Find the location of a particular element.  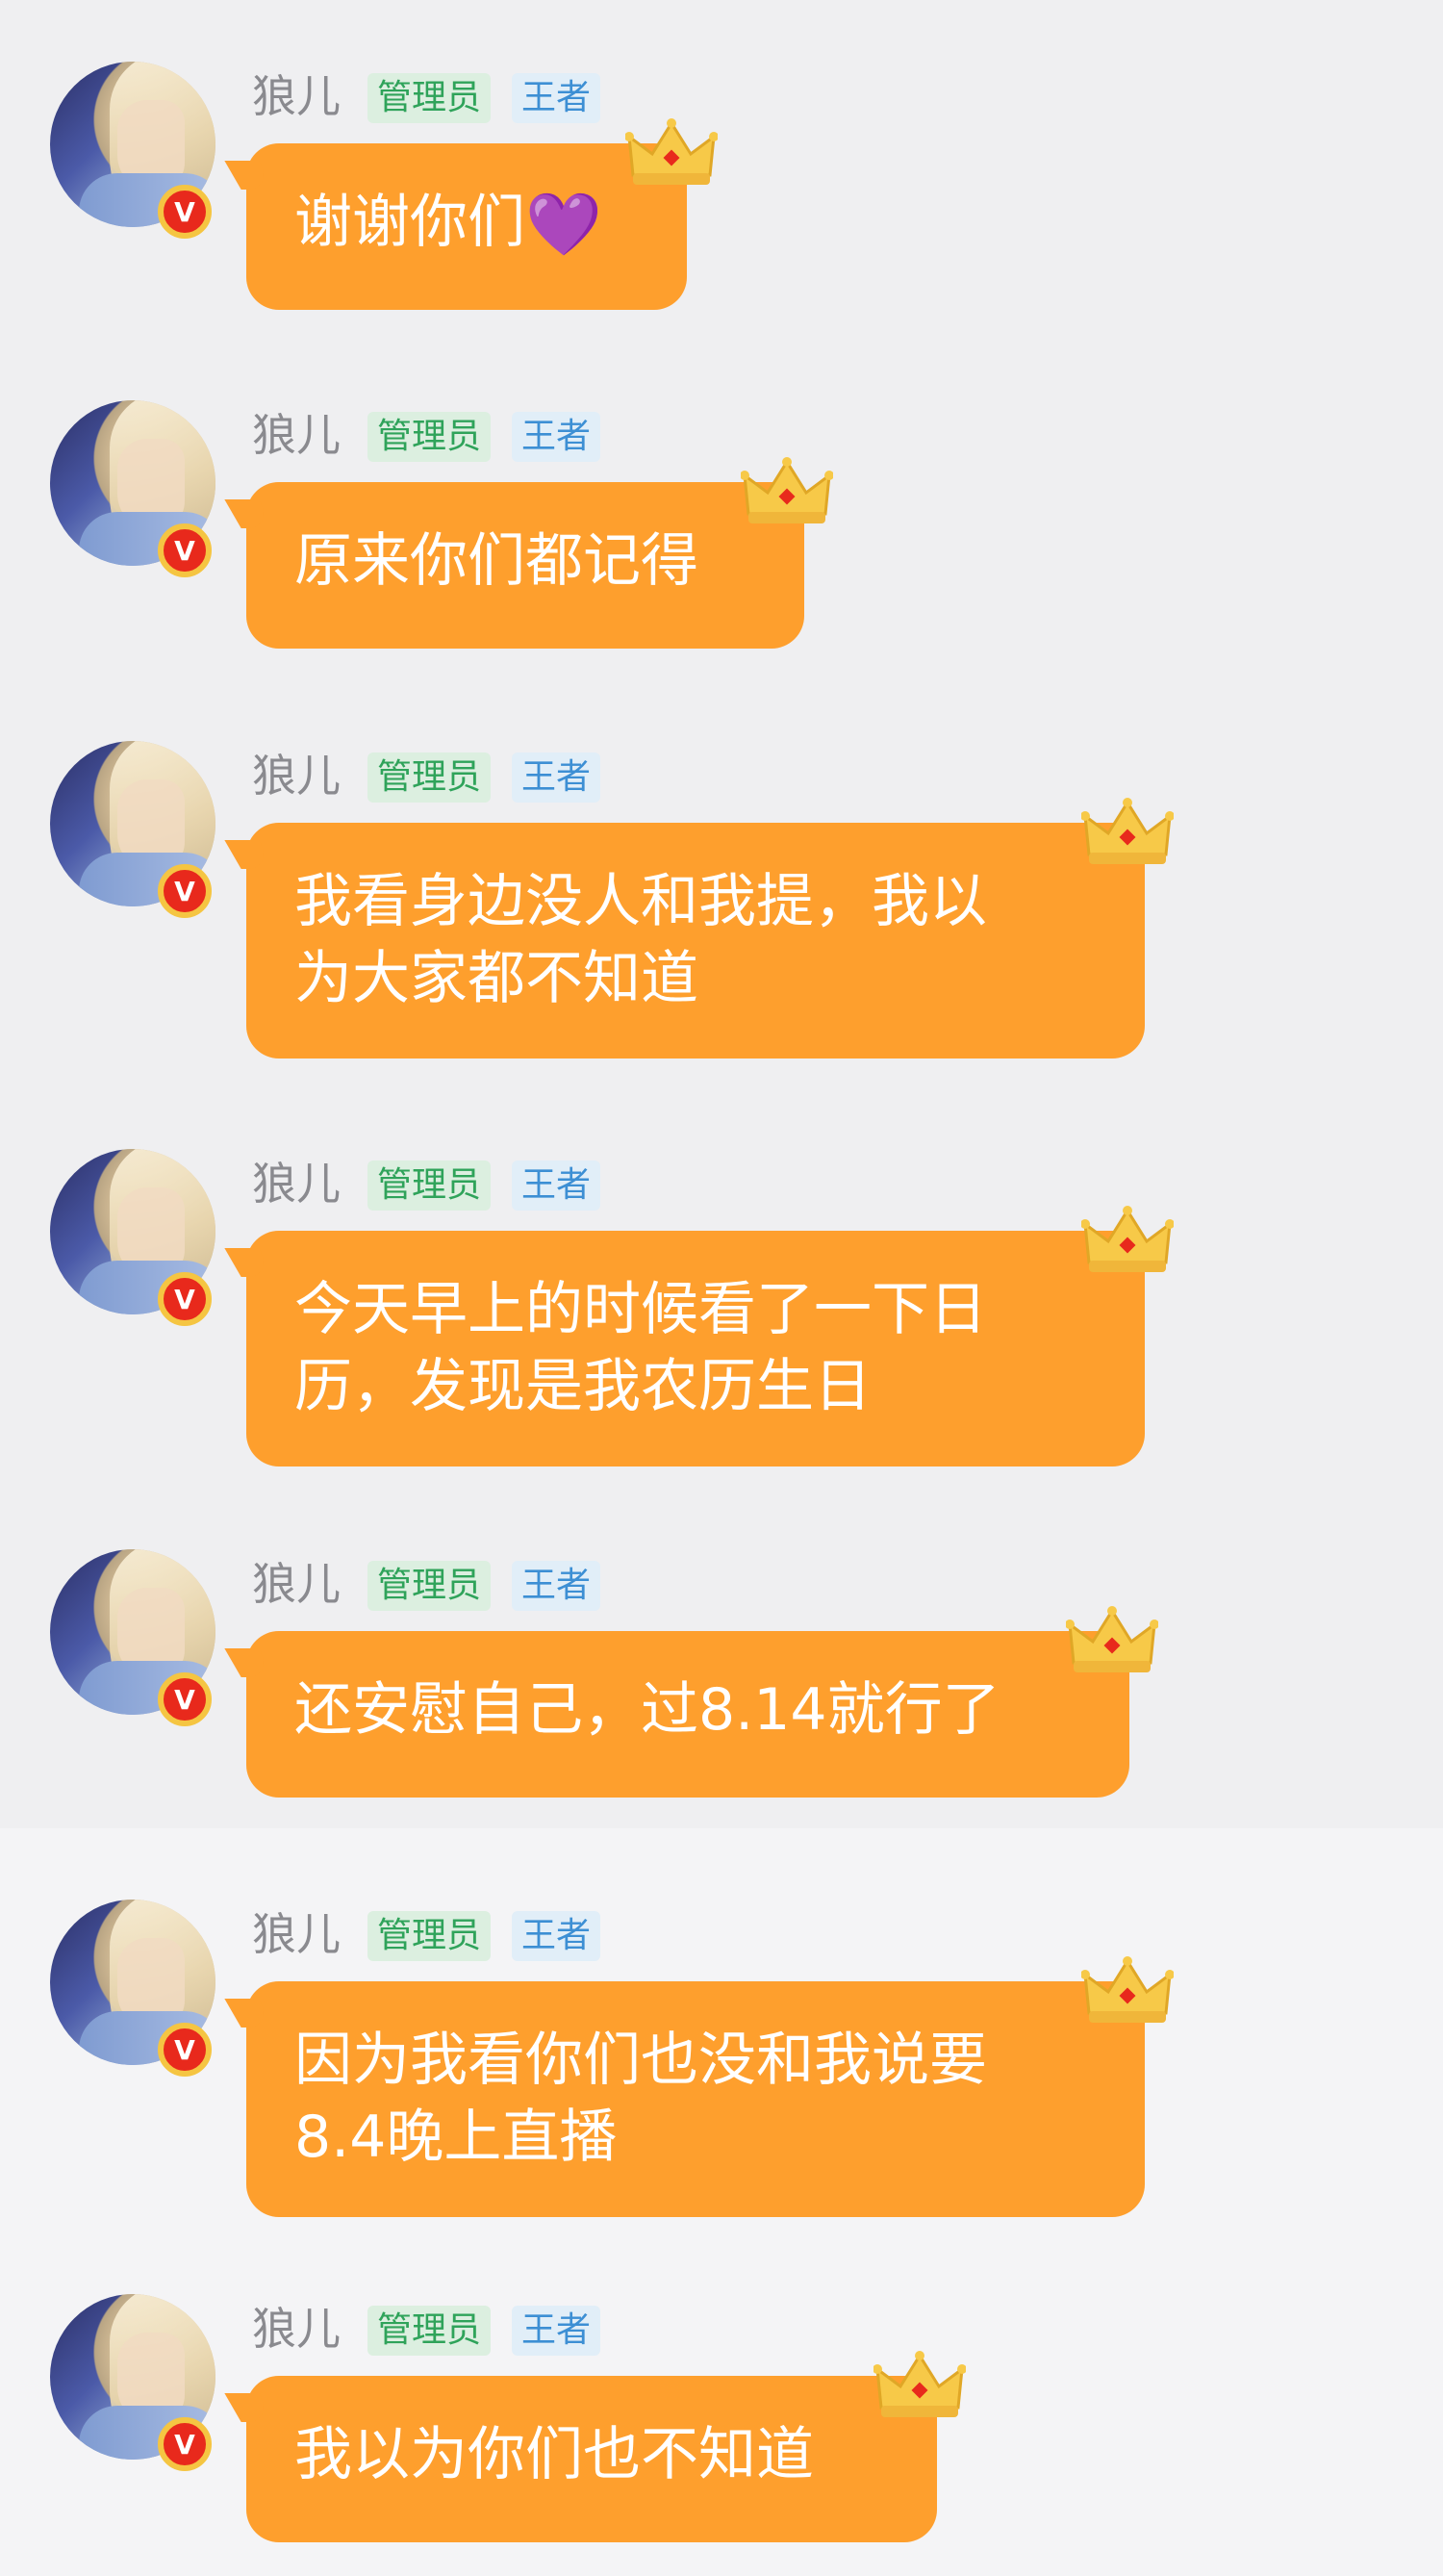

message-bubble: 谢谢你们💜 is located at coordinates (466, 226).